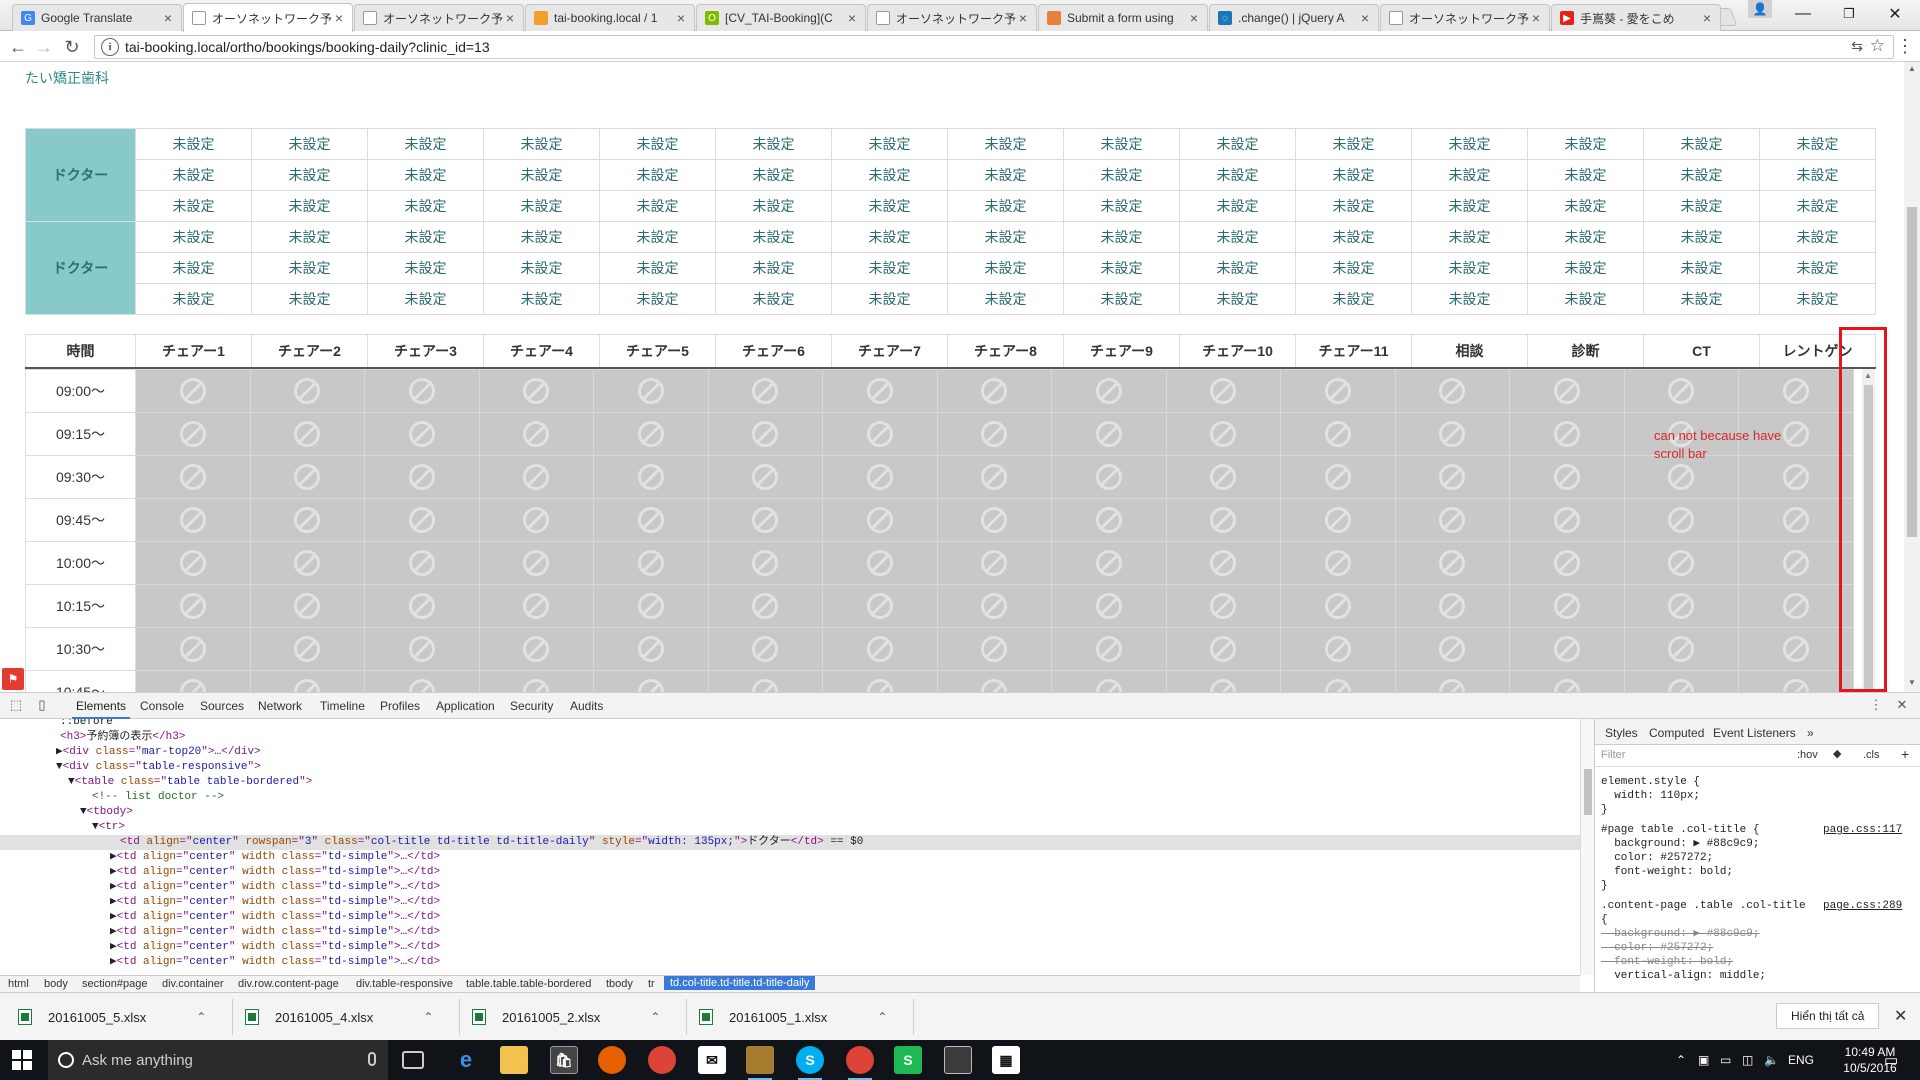 The width and height of the screenshot is (1920, 1080). Describe the element at coordinates (114, 984) in the screenshot. I see `breadcrumb-item: section#page` at that location.